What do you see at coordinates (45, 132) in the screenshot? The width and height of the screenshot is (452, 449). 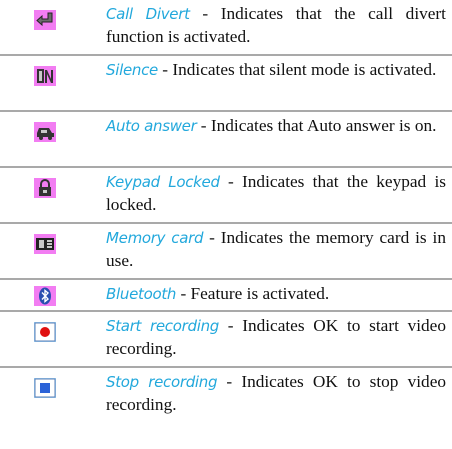 I see `auto-answer-icon` at bounding box center [45, 132].